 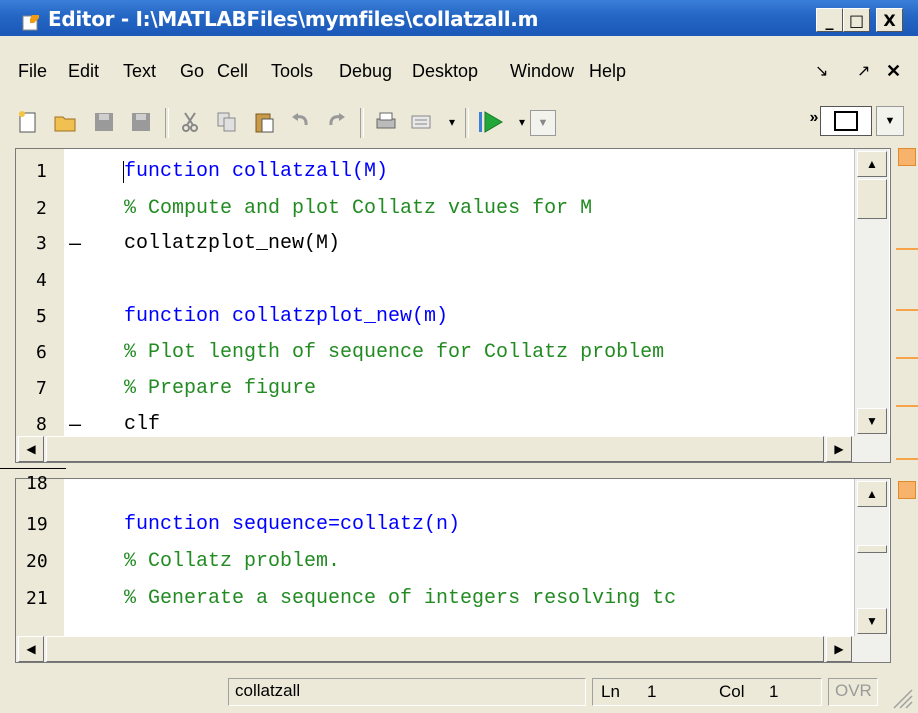 I want to click on maximize-button: □, so click(x=856, y=20).